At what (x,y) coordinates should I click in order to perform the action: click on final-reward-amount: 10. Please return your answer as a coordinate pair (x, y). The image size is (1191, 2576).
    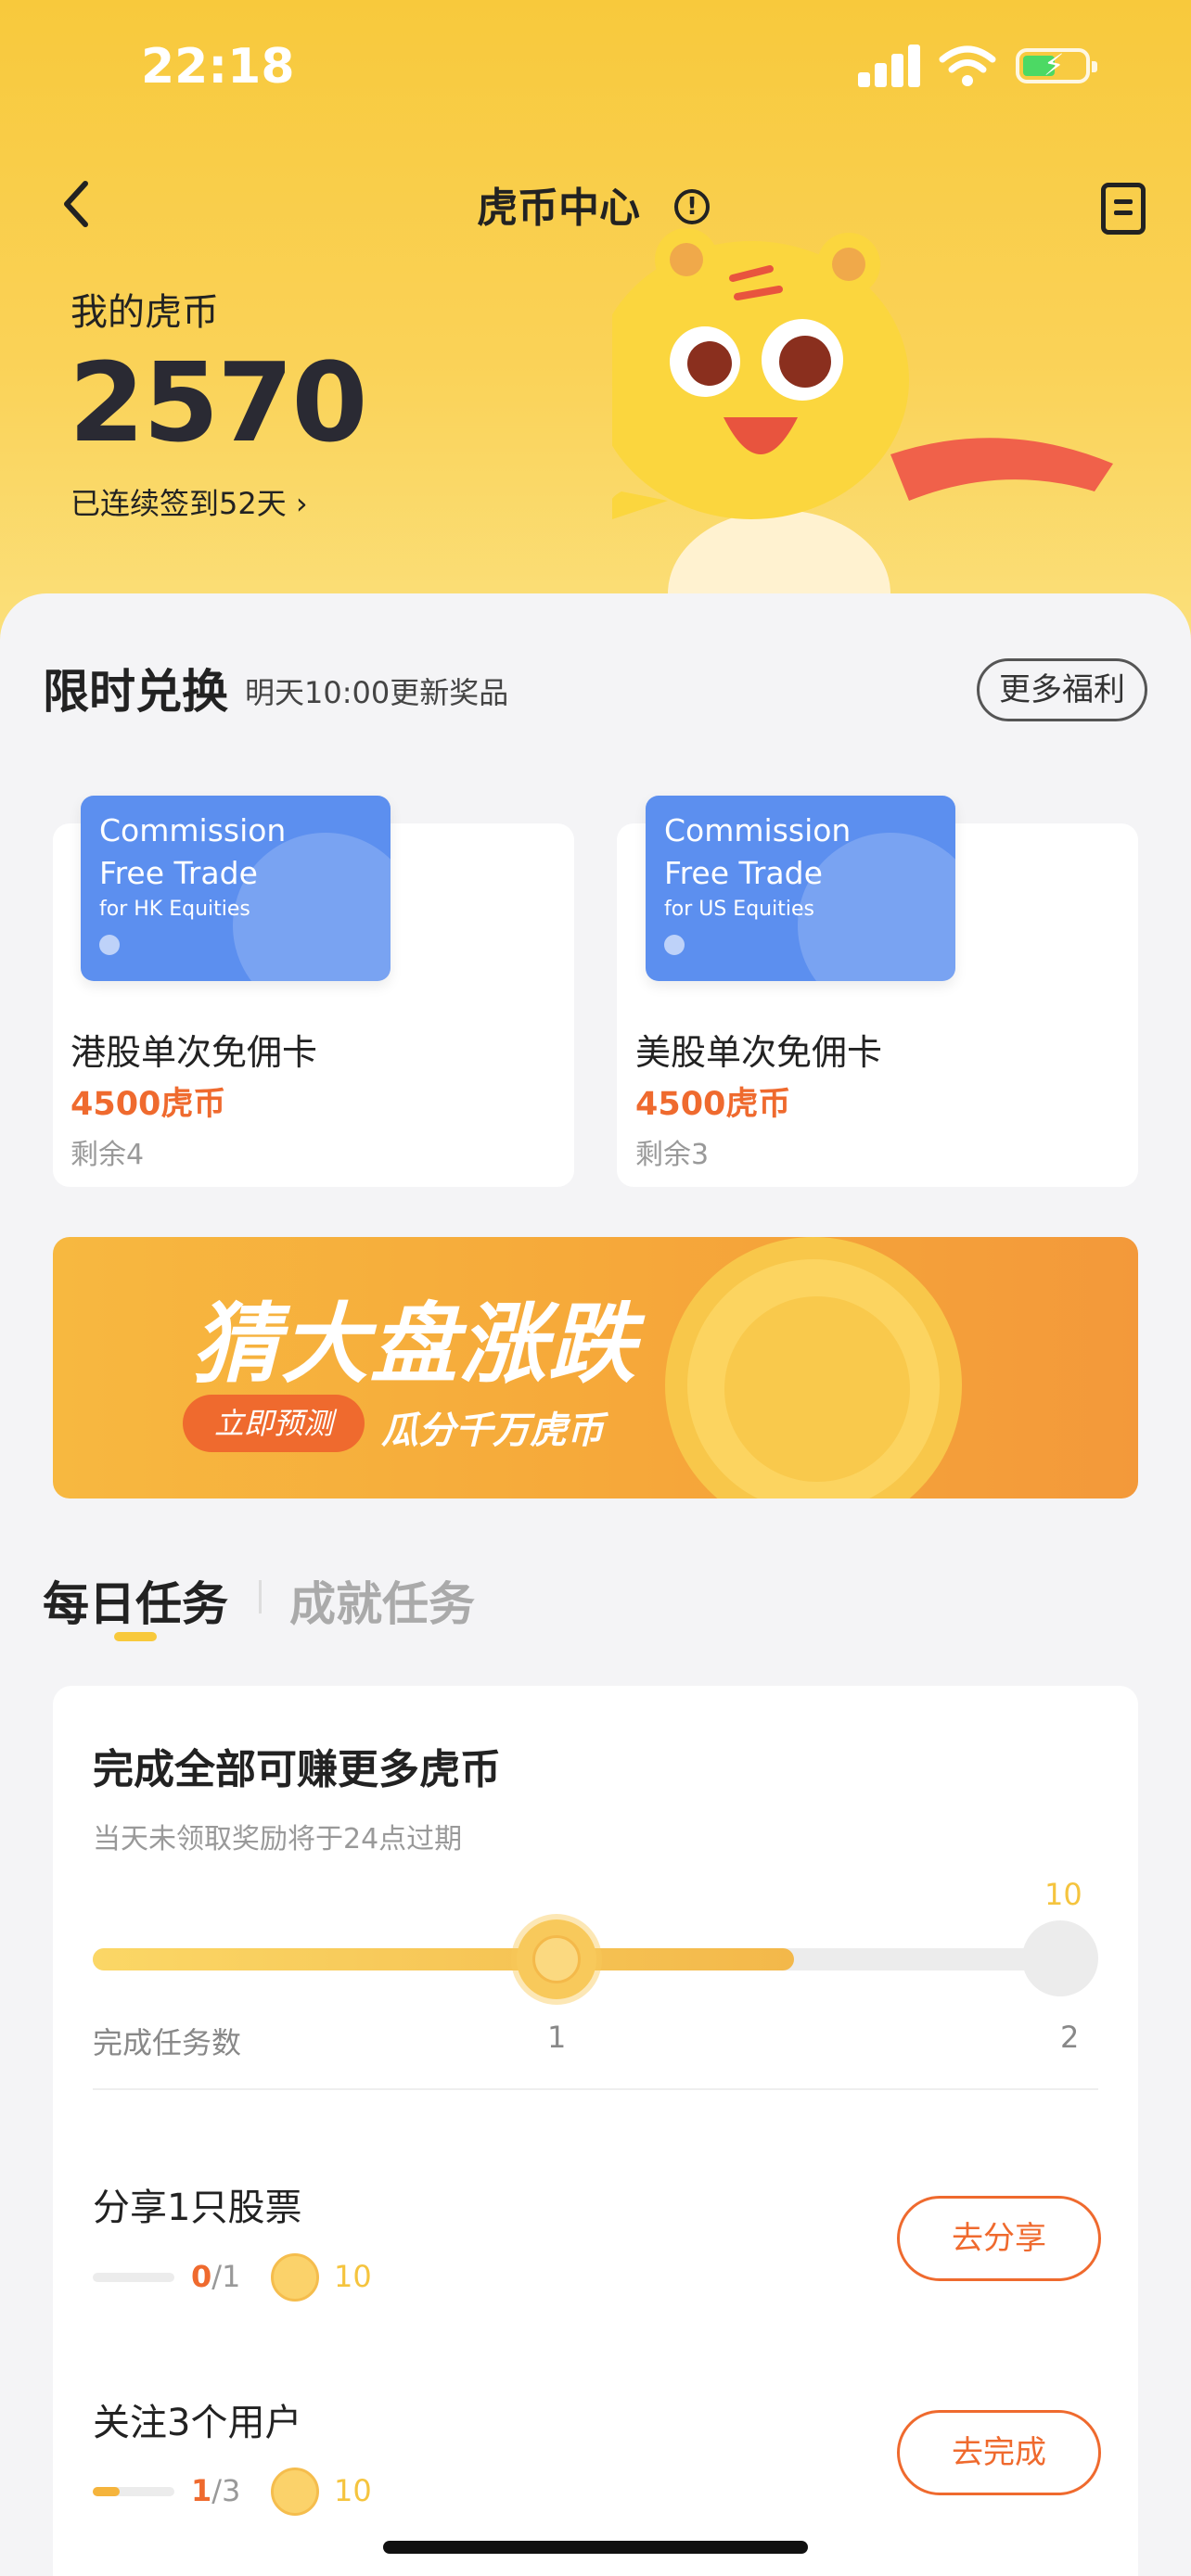
    Looking at the image, I should click on (1063, 1894).